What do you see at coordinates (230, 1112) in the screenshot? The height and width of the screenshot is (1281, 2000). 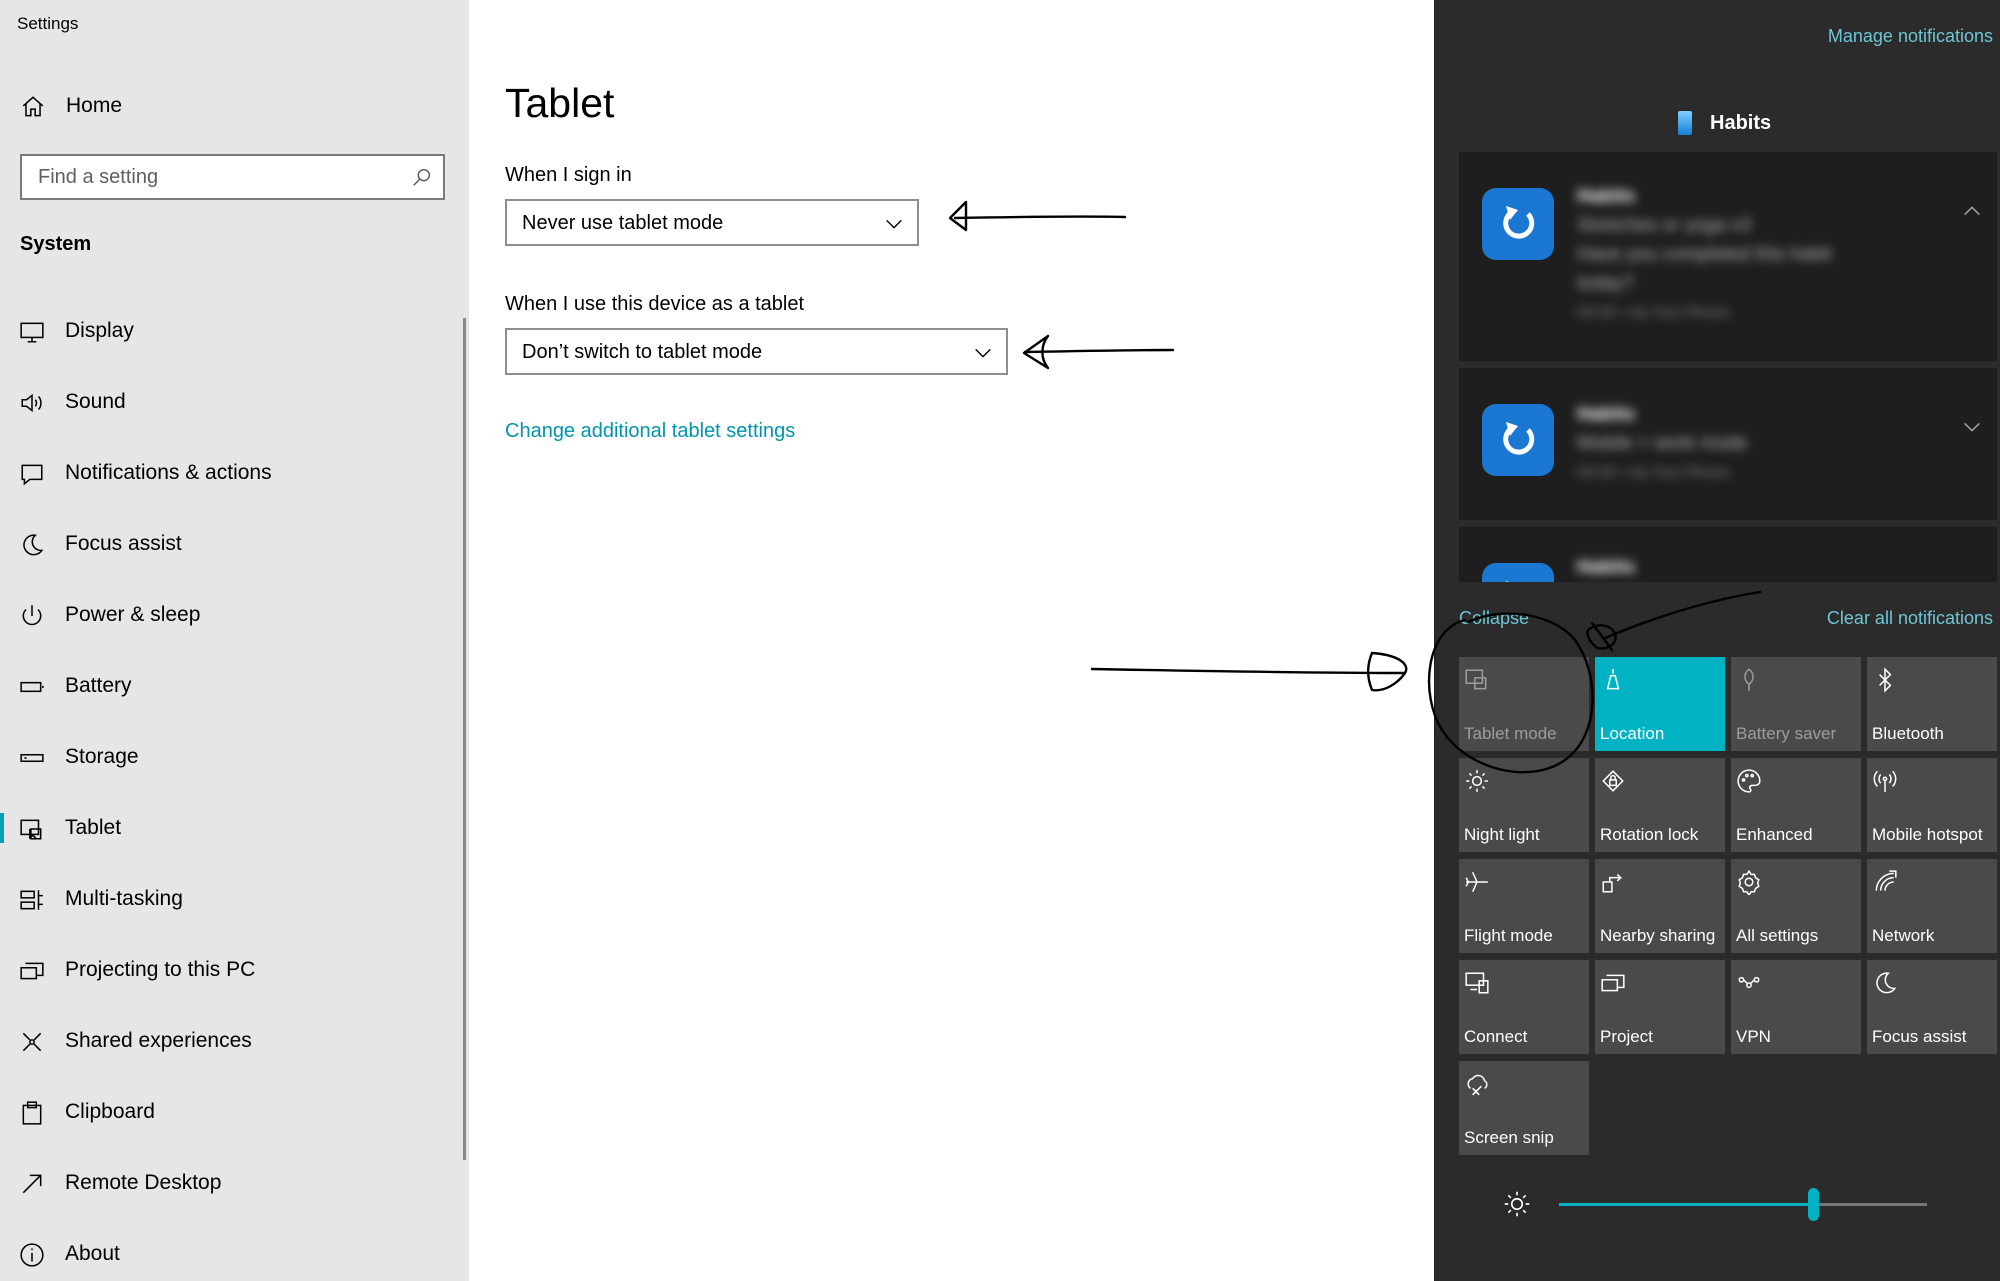 I see `sidebar-item-clipboard: Clipboard` at bounding box center [230, 1112].